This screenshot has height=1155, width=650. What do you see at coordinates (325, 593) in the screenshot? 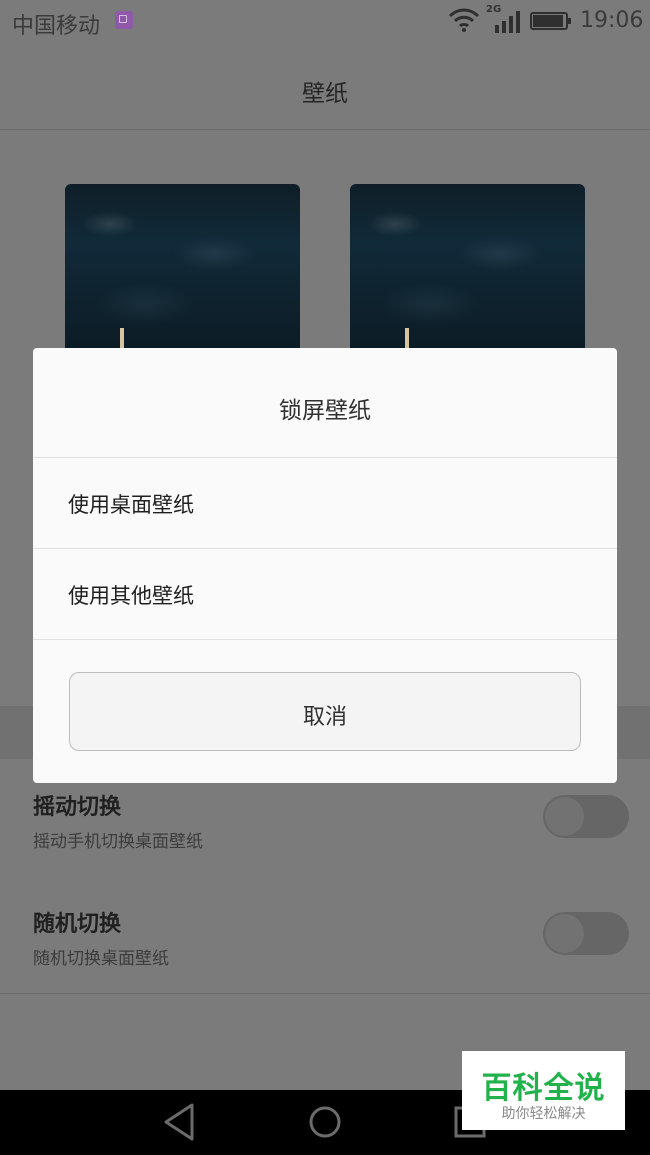
I see `use-other-wallpaper-option: 使用其他壁纸` at bounding box center [325, 593].